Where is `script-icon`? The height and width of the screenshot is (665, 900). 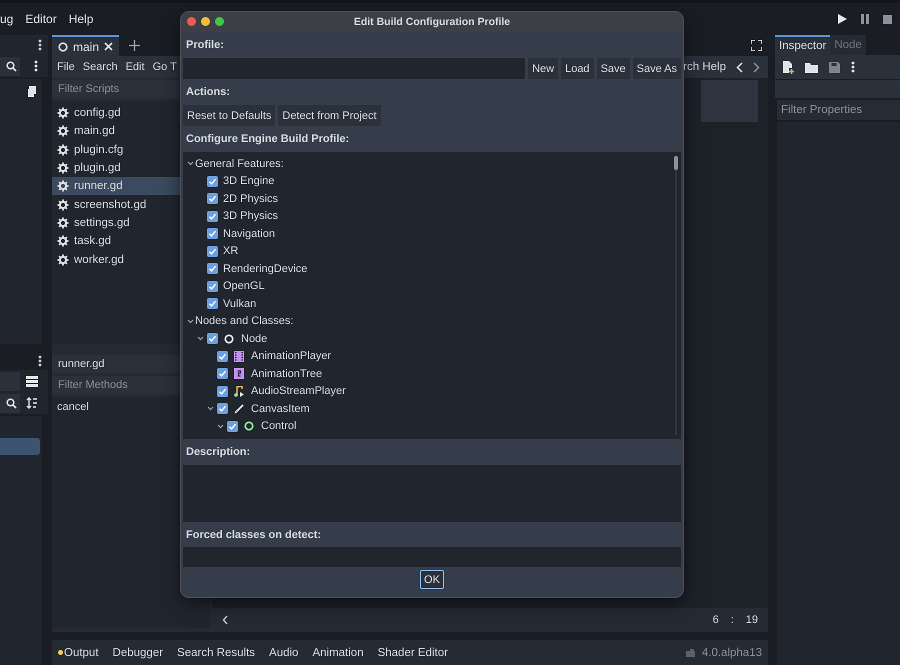
script-icon is located at coordinates (32, 91).